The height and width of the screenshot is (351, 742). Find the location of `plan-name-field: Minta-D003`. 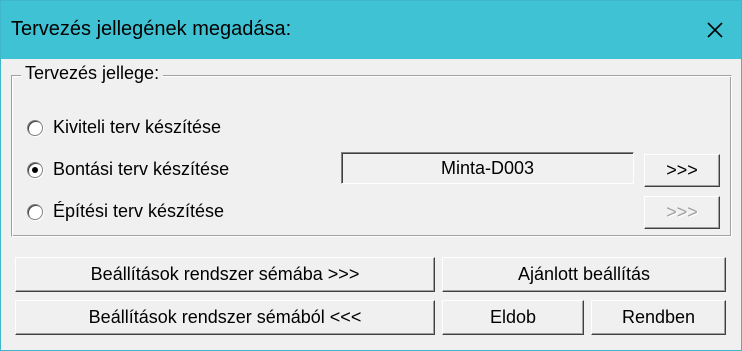

plan-name-field: Minta-D003 is located at coordinates (487, 168).